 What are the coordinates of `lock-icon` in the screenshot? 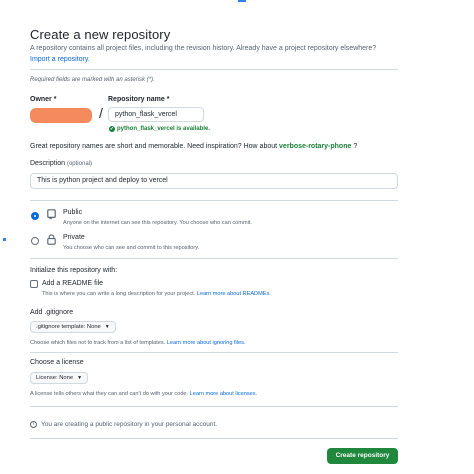 It's located at (51, 239).